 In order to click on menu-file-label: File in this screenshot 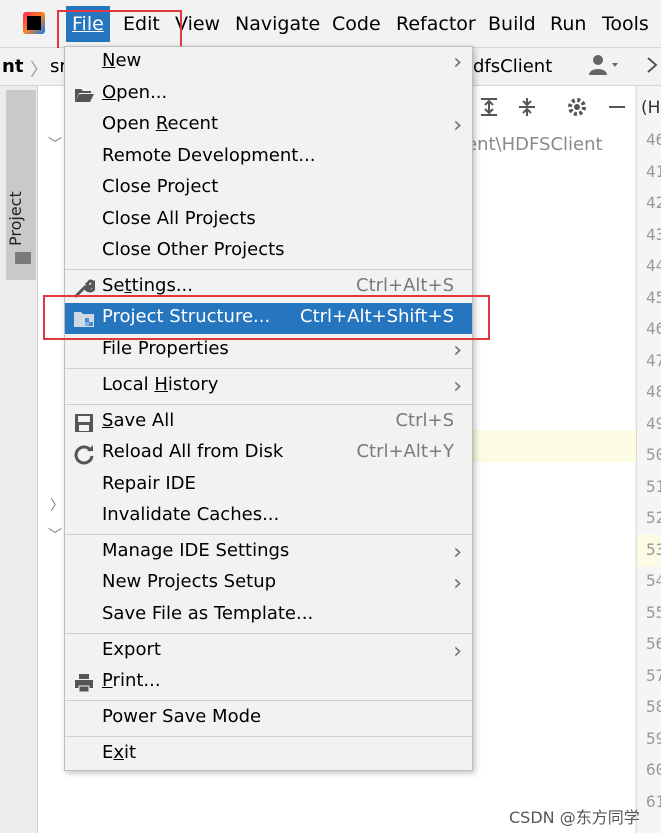, I will do `click(88, 24)`.